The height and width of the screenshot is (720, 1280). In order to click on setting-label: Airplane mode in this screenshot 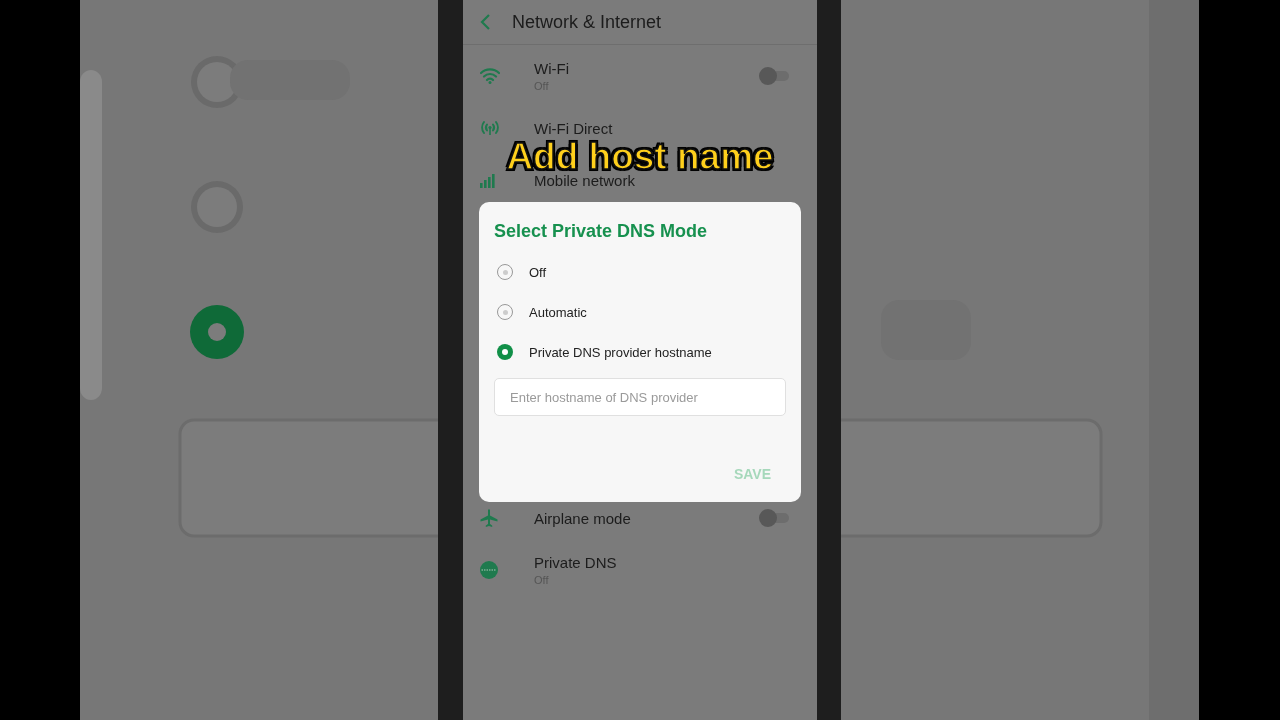, I will do `click(646, 518)`.